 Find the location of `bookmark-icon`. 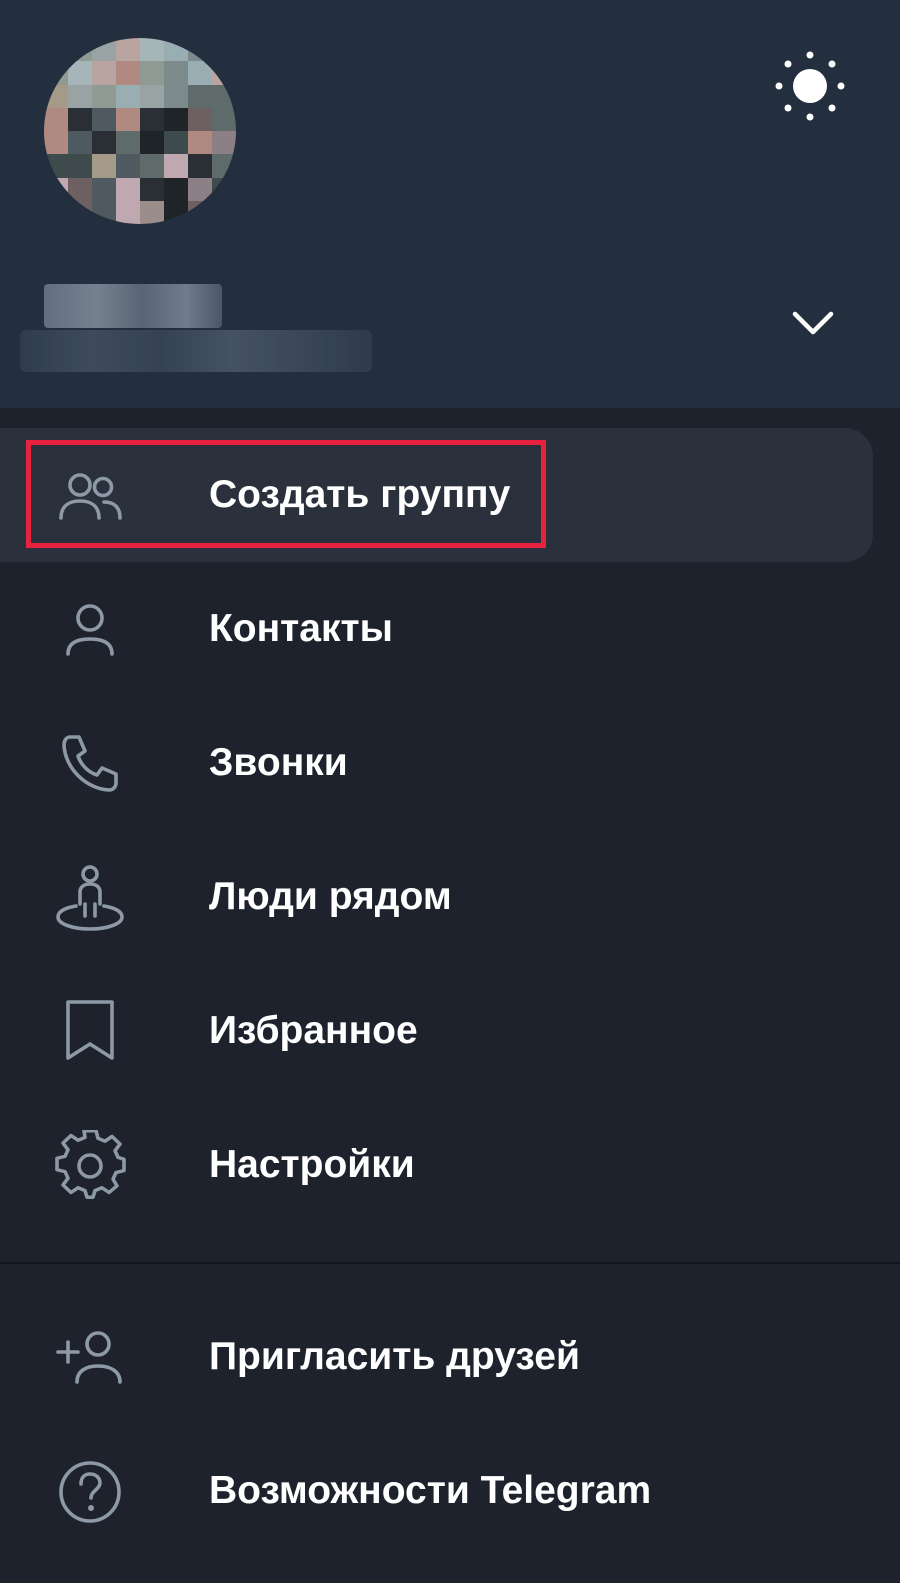

bookmark-icon is located at coordinates (90, 1030).